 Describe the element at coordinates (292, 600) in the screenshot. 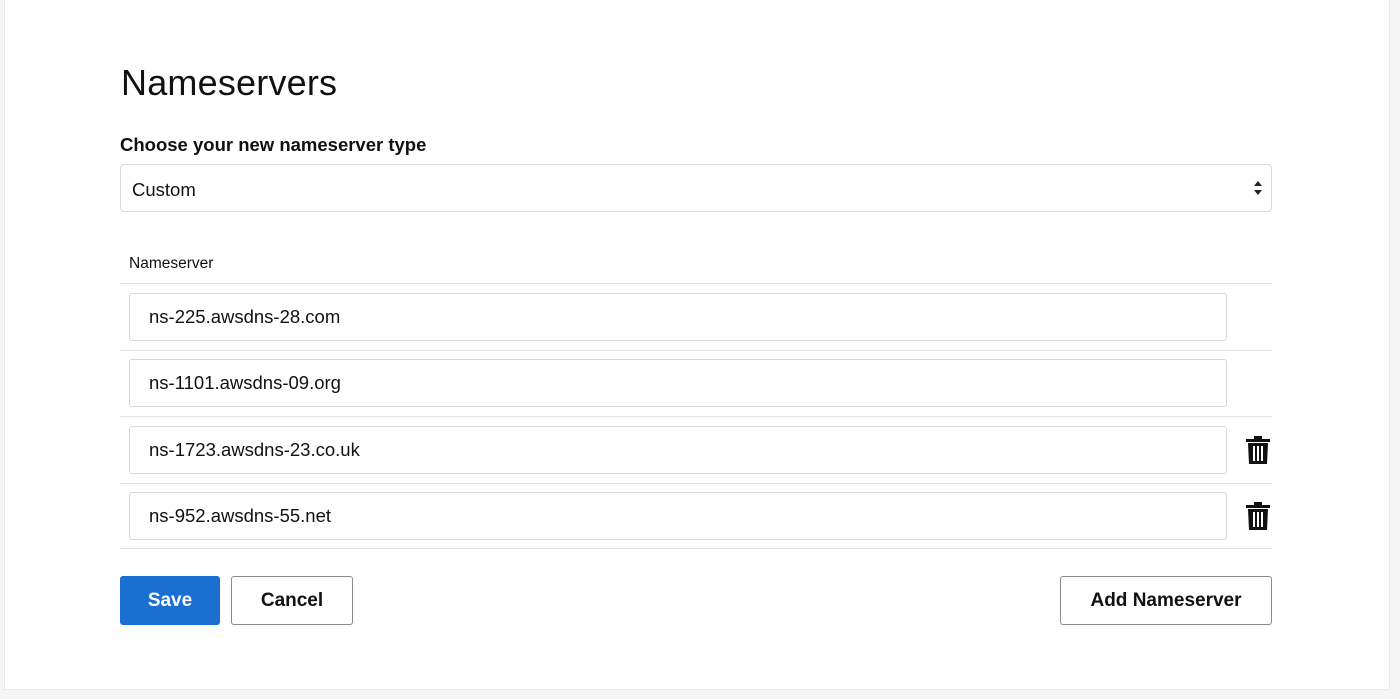

I see `cancel-button: Cancel` at that location.